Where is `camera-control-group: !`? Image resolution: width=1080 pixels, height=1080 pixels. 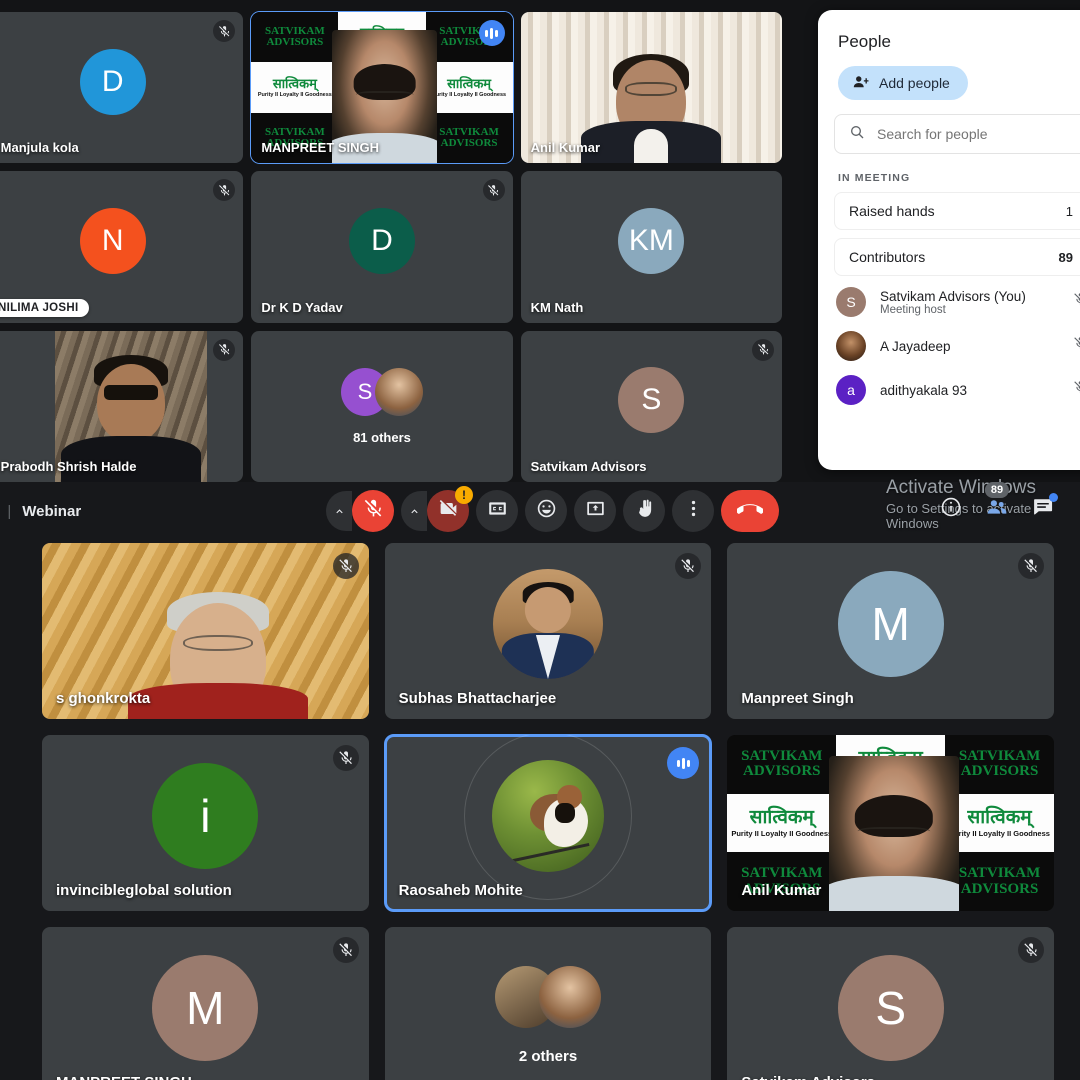 camera-control-group: ! is located at coordinates (437, 509).